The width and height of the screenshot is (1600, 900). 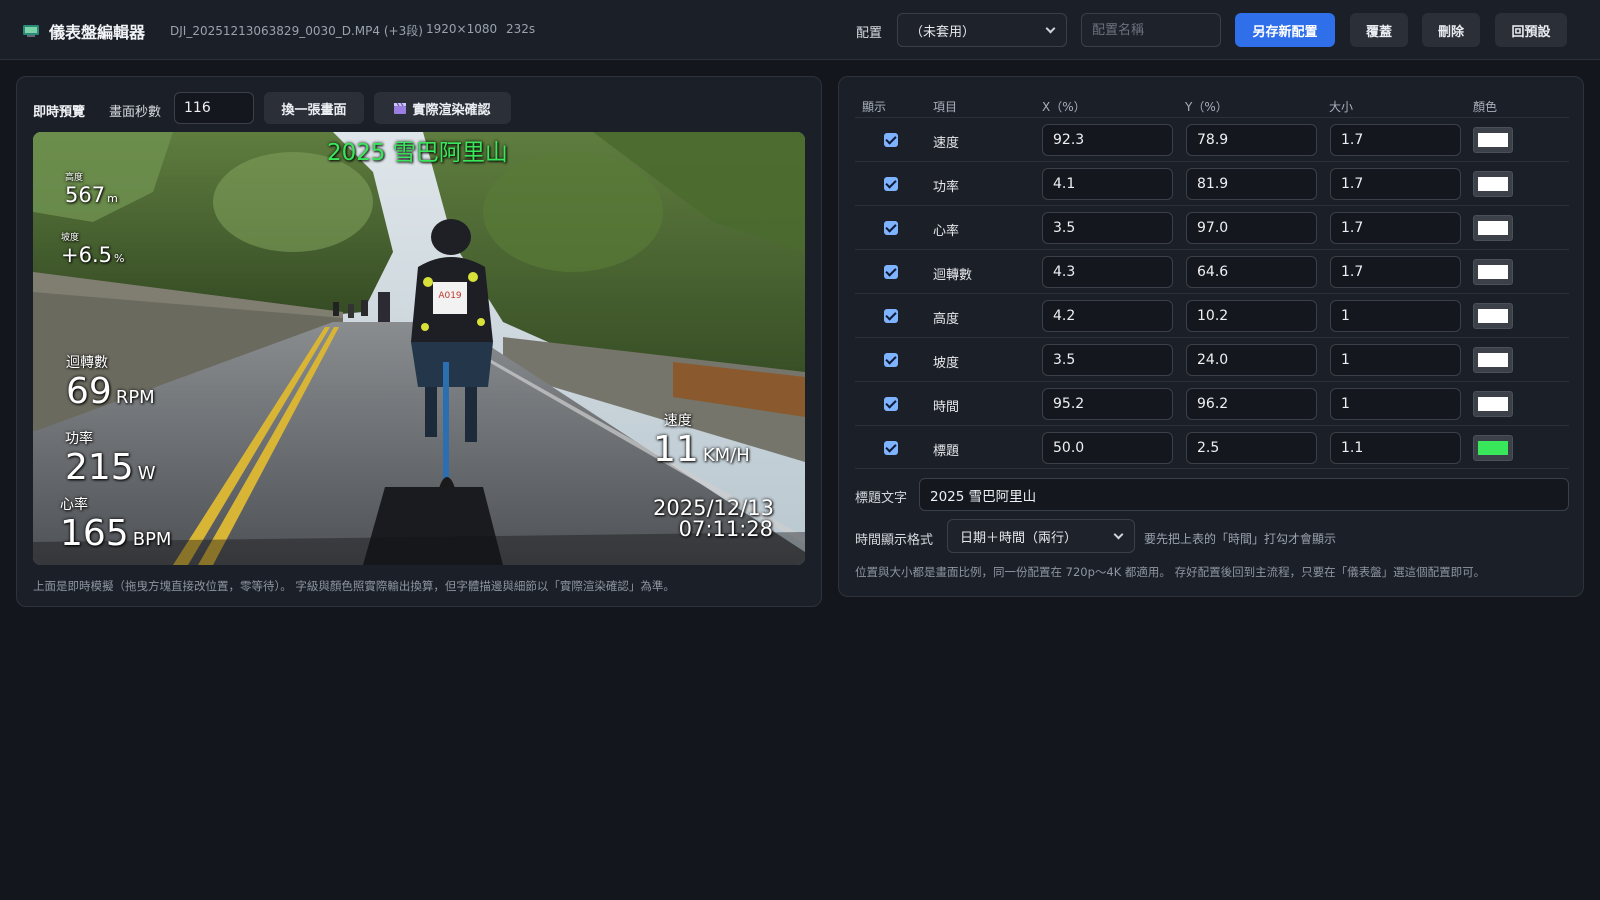 I want to click on overlay-speed-unit: KM/H, so click(x=726, y=455).